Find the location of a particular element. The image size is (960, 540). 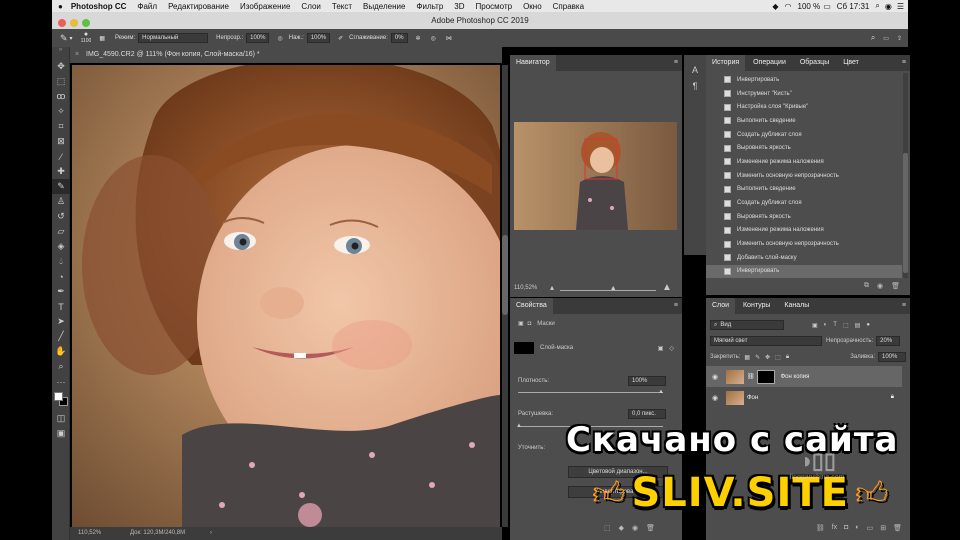

layer-row-background-copy: ◉ ⛓︎ Фон копия is located at coordinates (804, 376).